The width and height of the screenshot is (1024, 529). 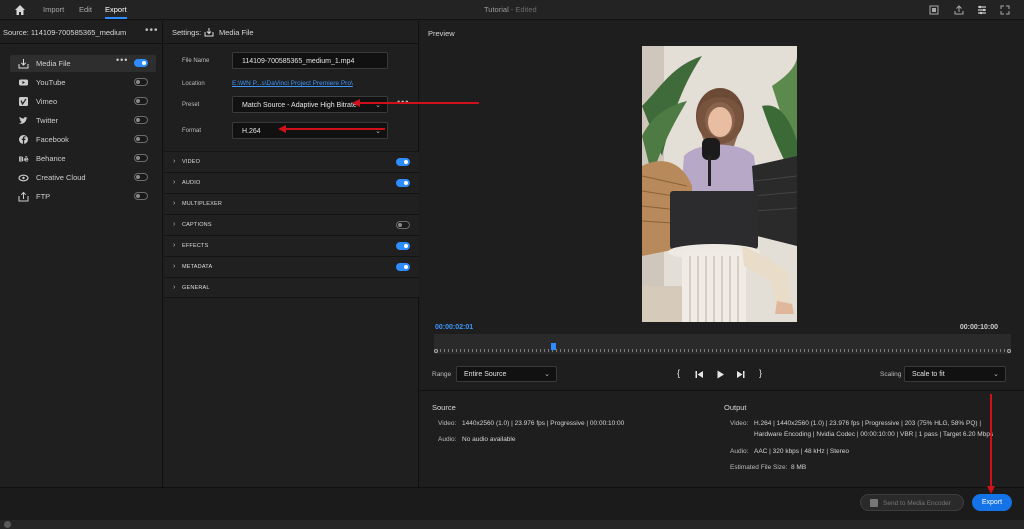 What do you see at coordinates (116, 18) in the screenshot?
I see `active-tab-indicator` at bounding box center [116, 18].